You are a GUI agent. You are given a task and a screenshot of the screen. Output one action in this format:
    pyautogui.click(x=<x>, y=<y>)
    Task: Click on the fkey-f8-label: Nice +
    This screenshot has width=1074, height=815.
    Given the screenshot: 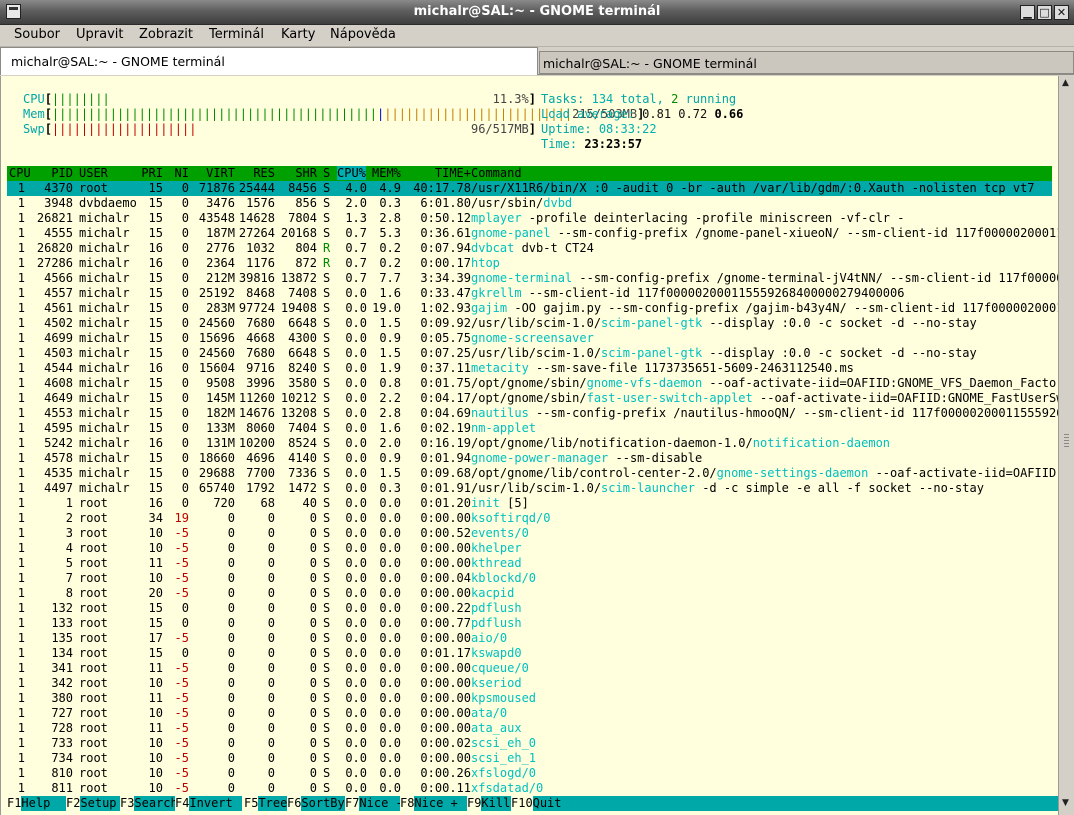 What is the action you would take?
    pyautogui.click(x=443, y=803)
    